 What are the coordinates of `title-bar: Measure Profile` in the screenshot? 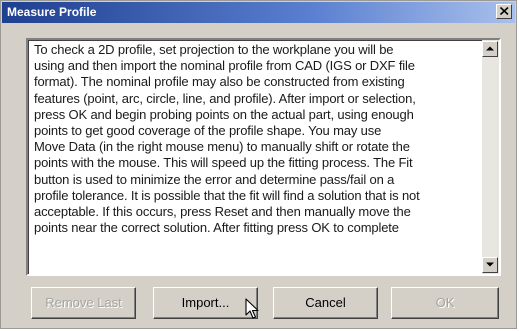 It's located at (258, 12).